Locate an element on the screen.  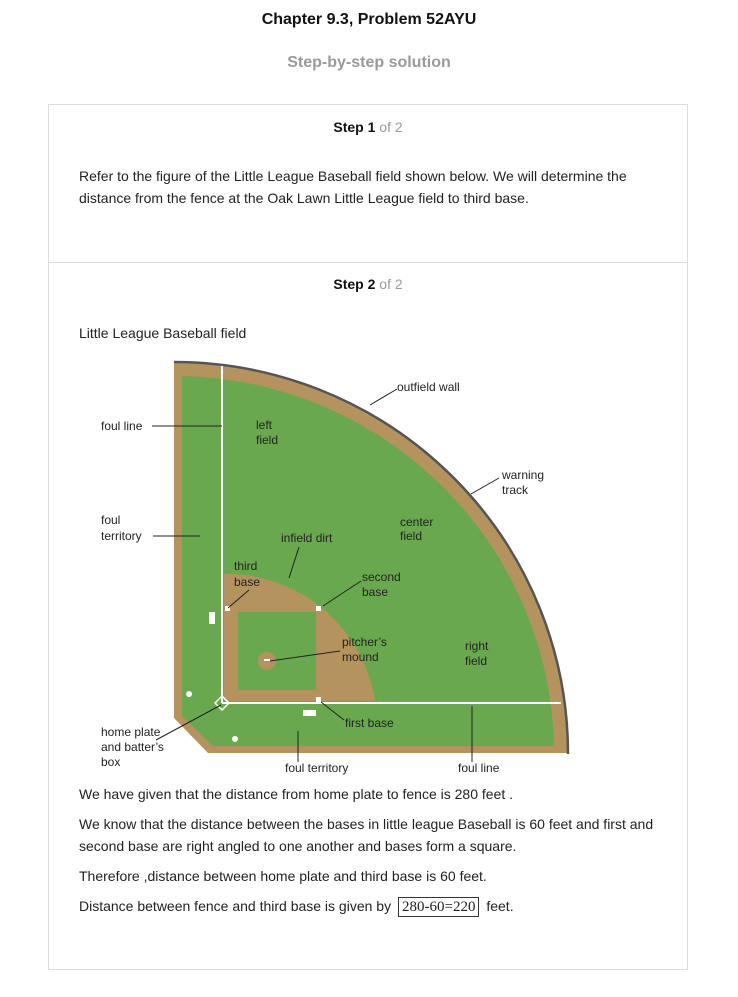
step-2-count: of 2 is located at coordinates (391, 284).